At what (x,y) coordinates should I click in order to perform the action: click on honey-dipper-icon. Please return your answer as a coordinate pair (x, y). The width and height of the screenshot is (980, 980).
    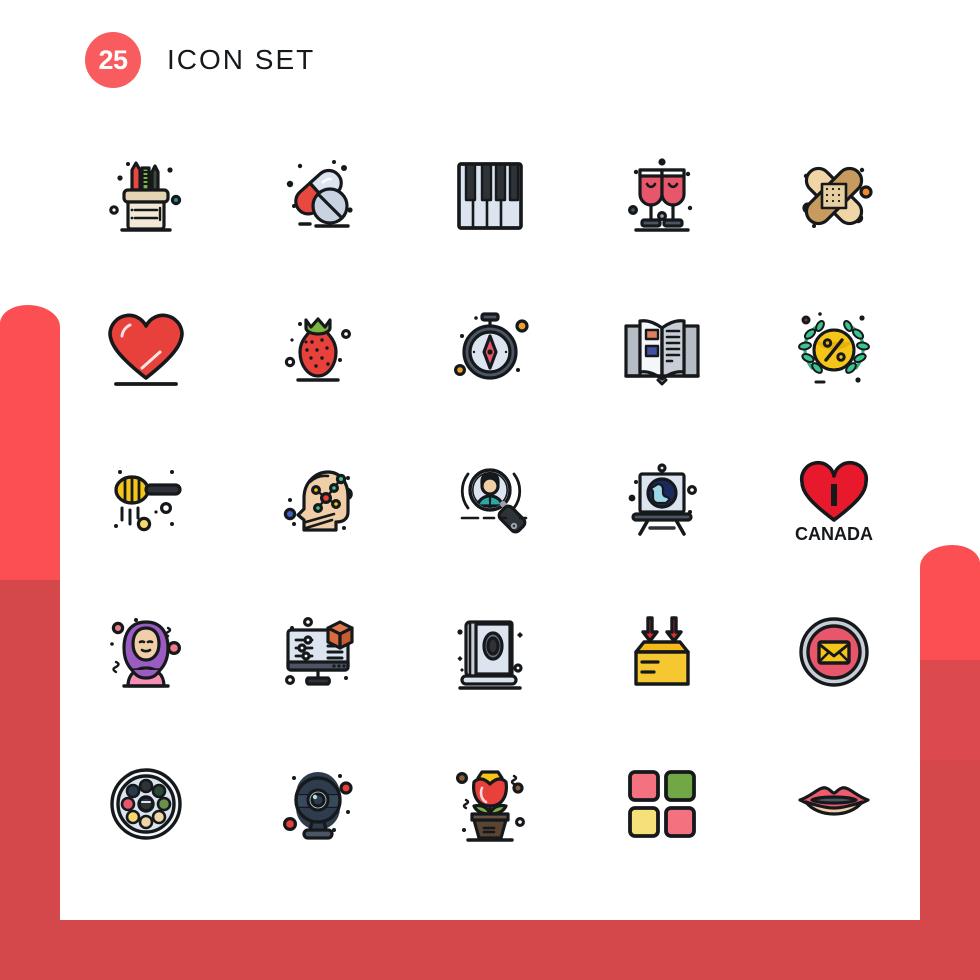
    Looking at the image, I should click on (148, 501).